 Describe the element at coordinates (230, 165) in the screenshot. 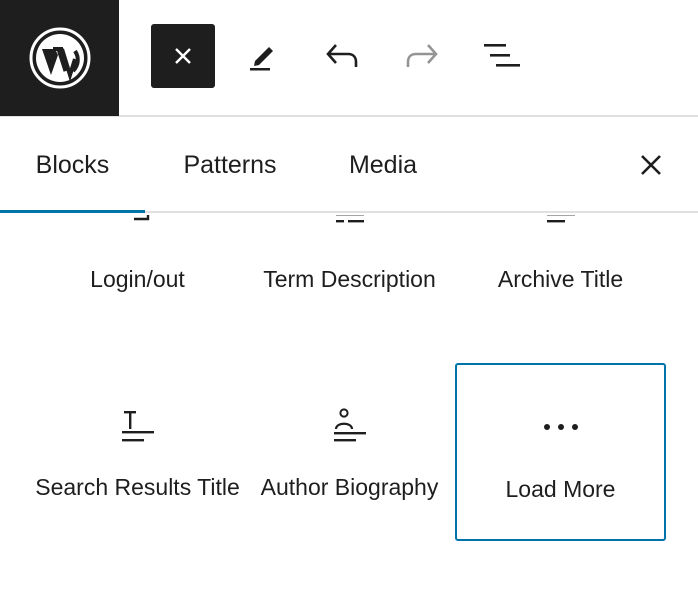

I see `tab-patterns: Patterns` at that location.